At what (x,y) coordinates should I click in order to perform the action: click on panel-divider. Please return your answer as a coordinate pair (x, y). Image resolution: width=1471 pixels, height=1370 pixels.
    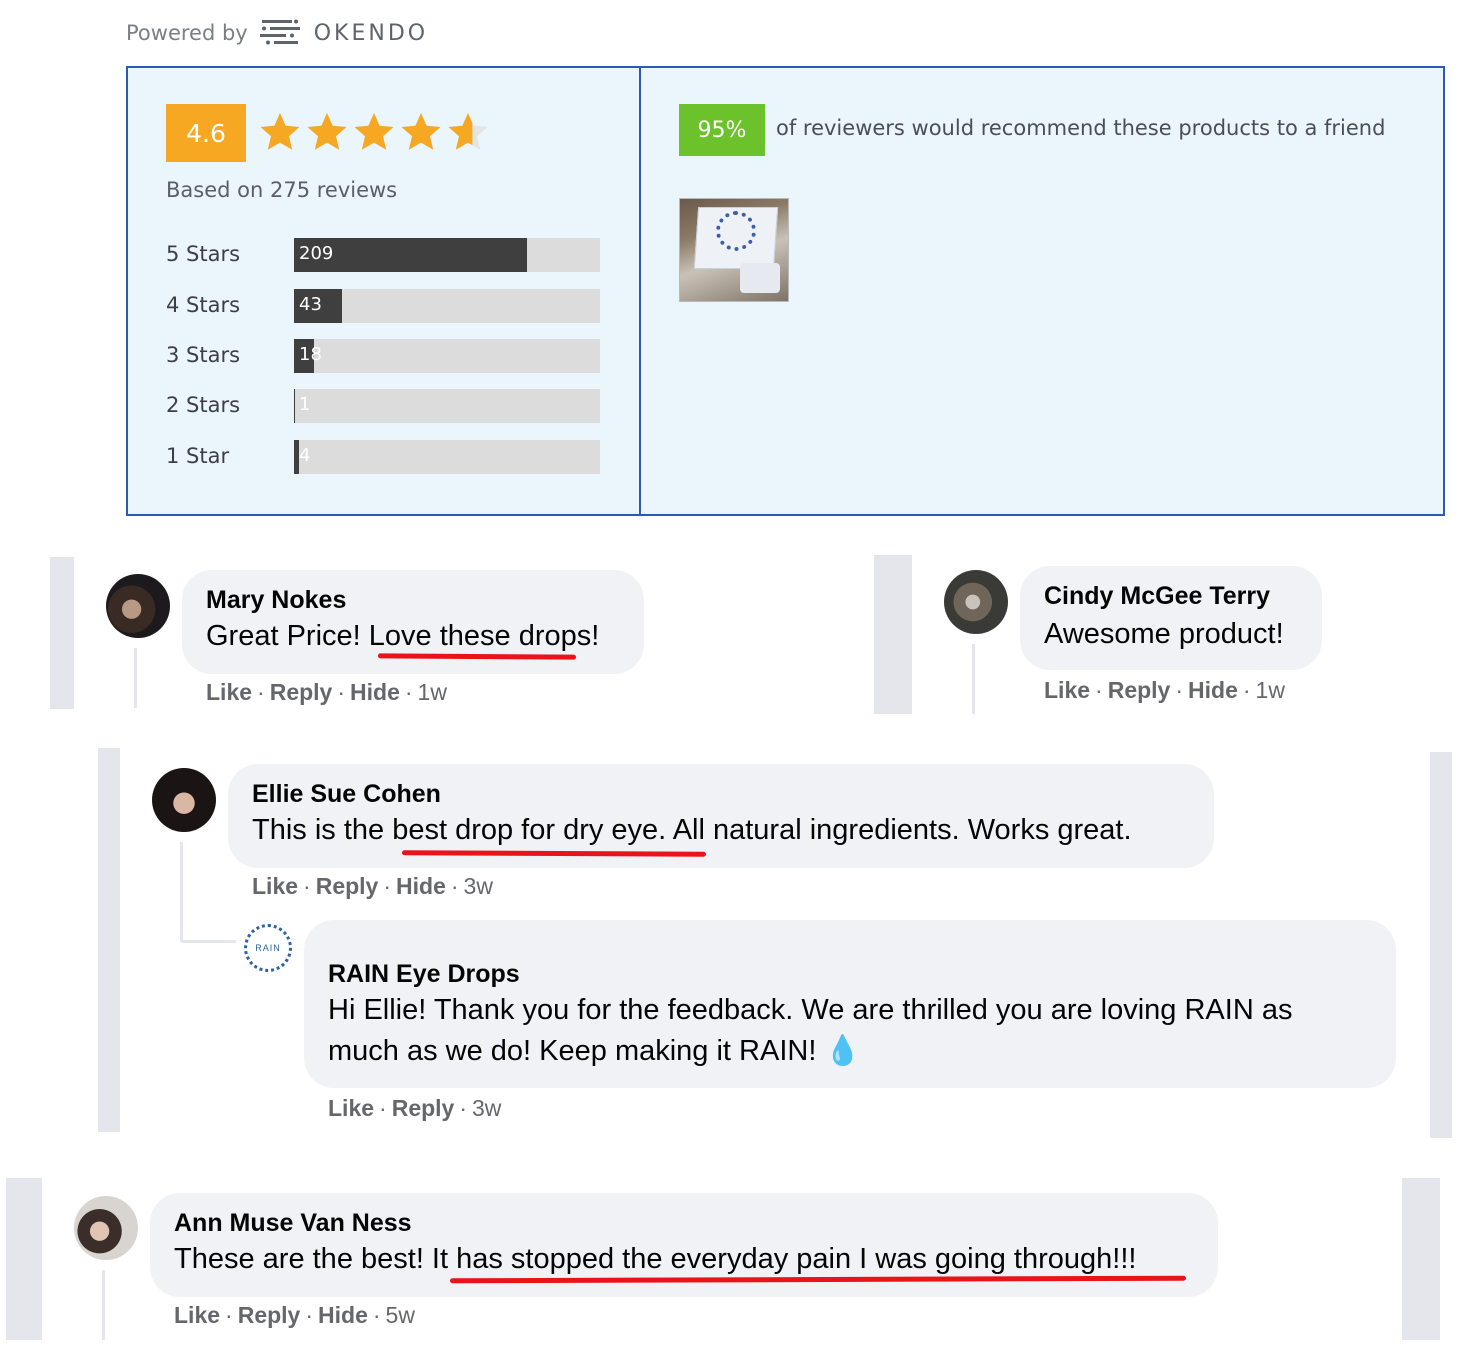
    Looking at the image, I should click on (640, 291).